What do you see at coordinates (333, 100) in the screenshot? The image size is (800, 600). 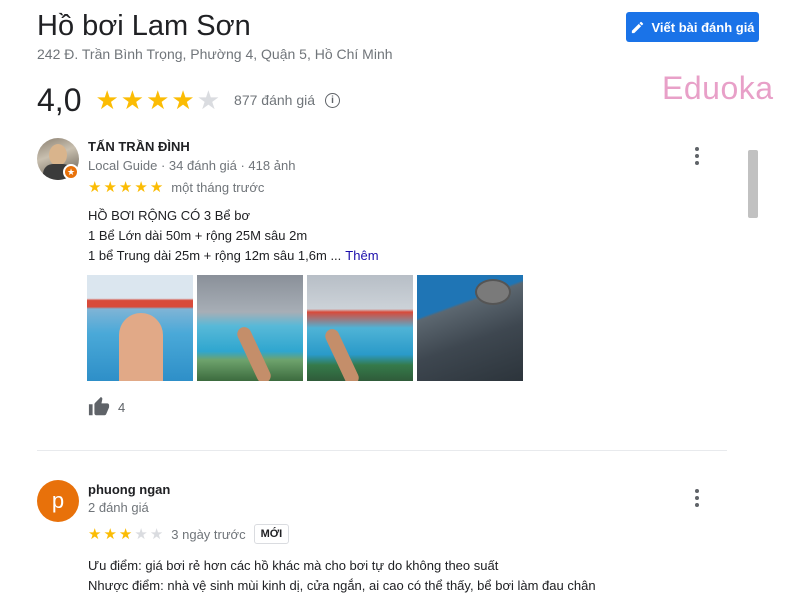 I see `info-icon: i` at bounding box center [333, 100].